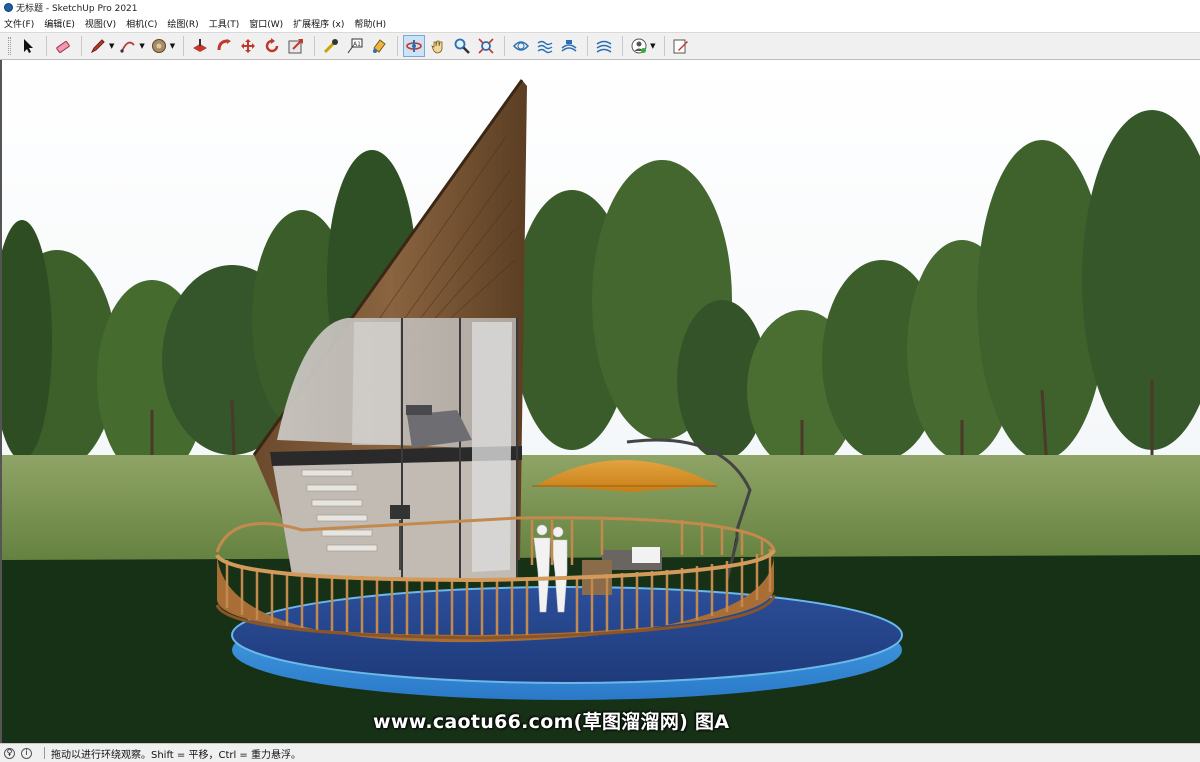  I want to click on tape-measure-icon, so click(331, 46).